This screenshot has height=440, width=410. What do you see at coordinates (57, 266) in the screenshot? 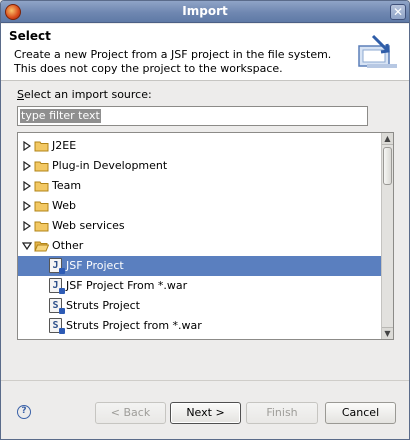
I see `jsf-project-icon: J` at bounding box center [57, 266].